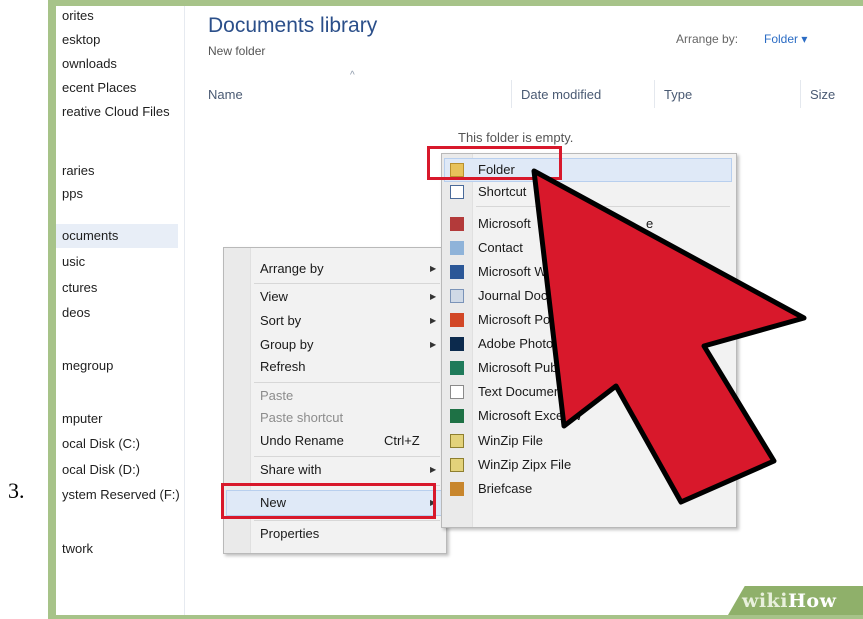  What do you see at coordinates (16, 490) in the screenshot?
I see `step-number: 3.` at bounding box center [16, 490].